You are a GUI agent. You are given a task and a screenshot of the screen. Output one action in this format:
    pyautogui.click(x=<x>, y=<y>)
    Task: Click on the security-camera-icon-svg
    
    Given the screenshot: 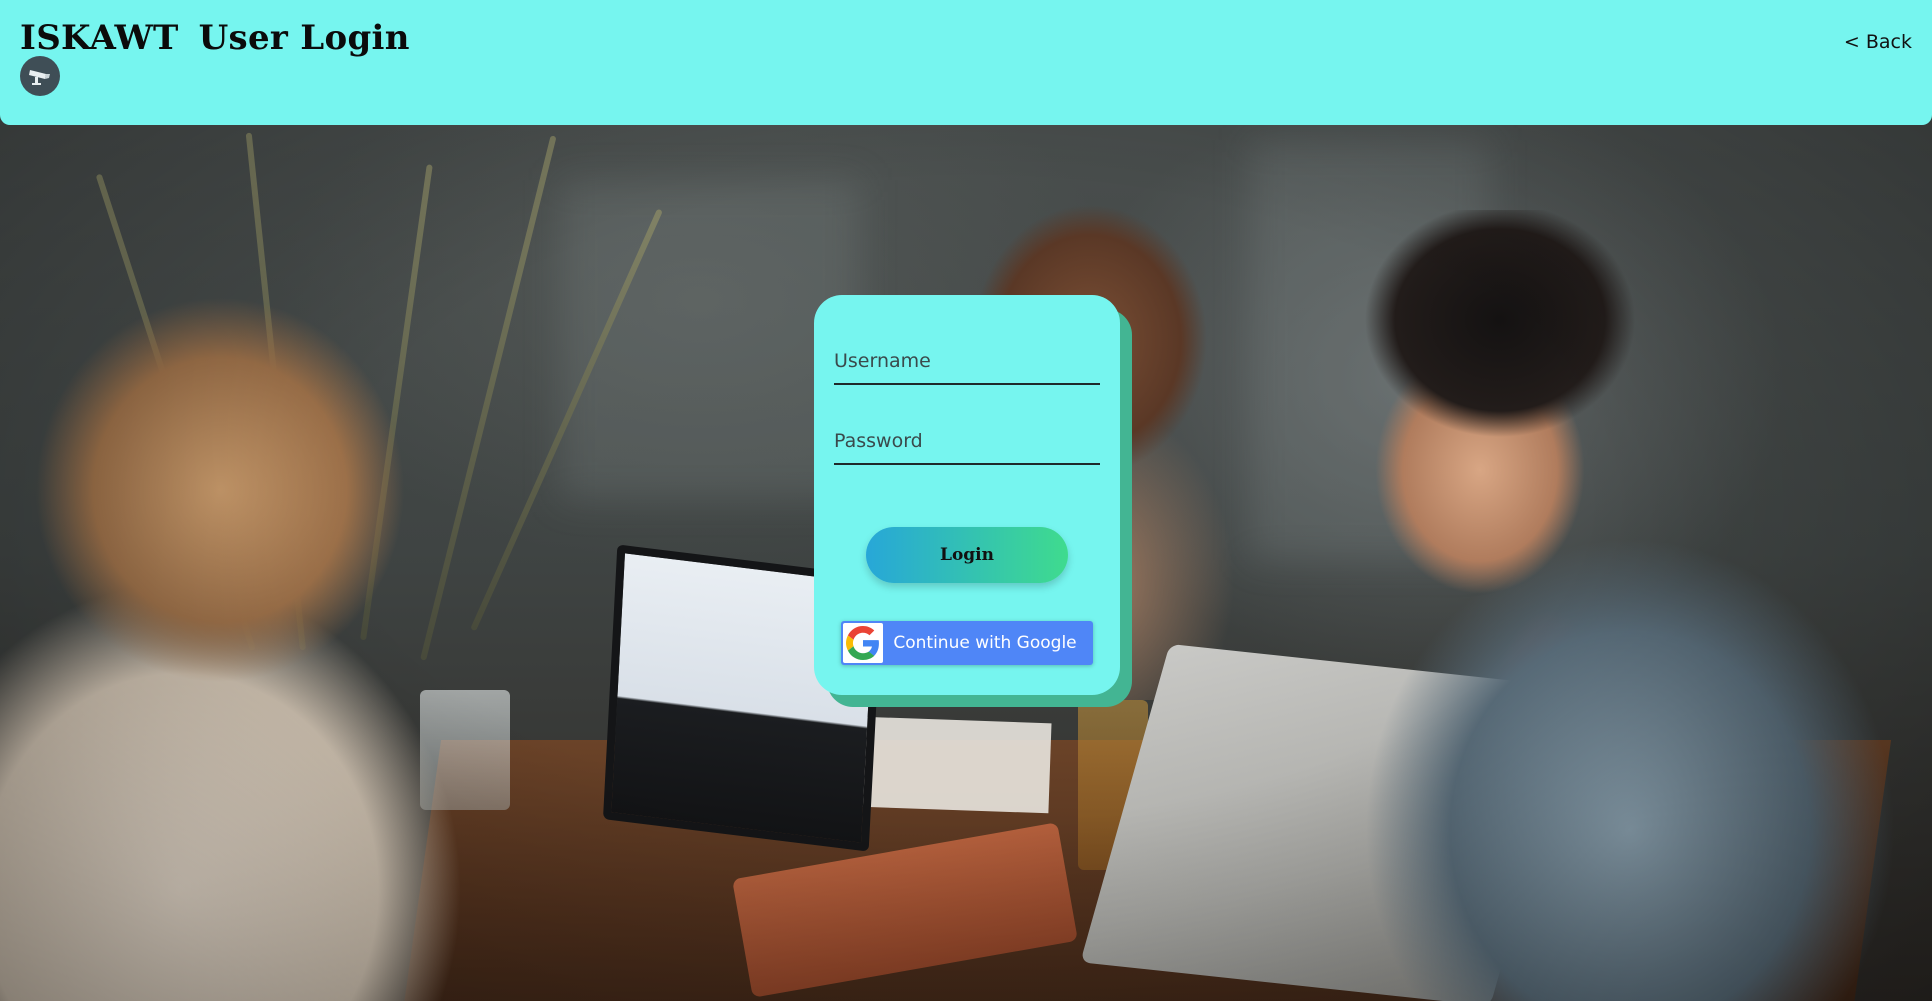 What is the action you would take?
    pyautogui.click(x=39, y=77)
    